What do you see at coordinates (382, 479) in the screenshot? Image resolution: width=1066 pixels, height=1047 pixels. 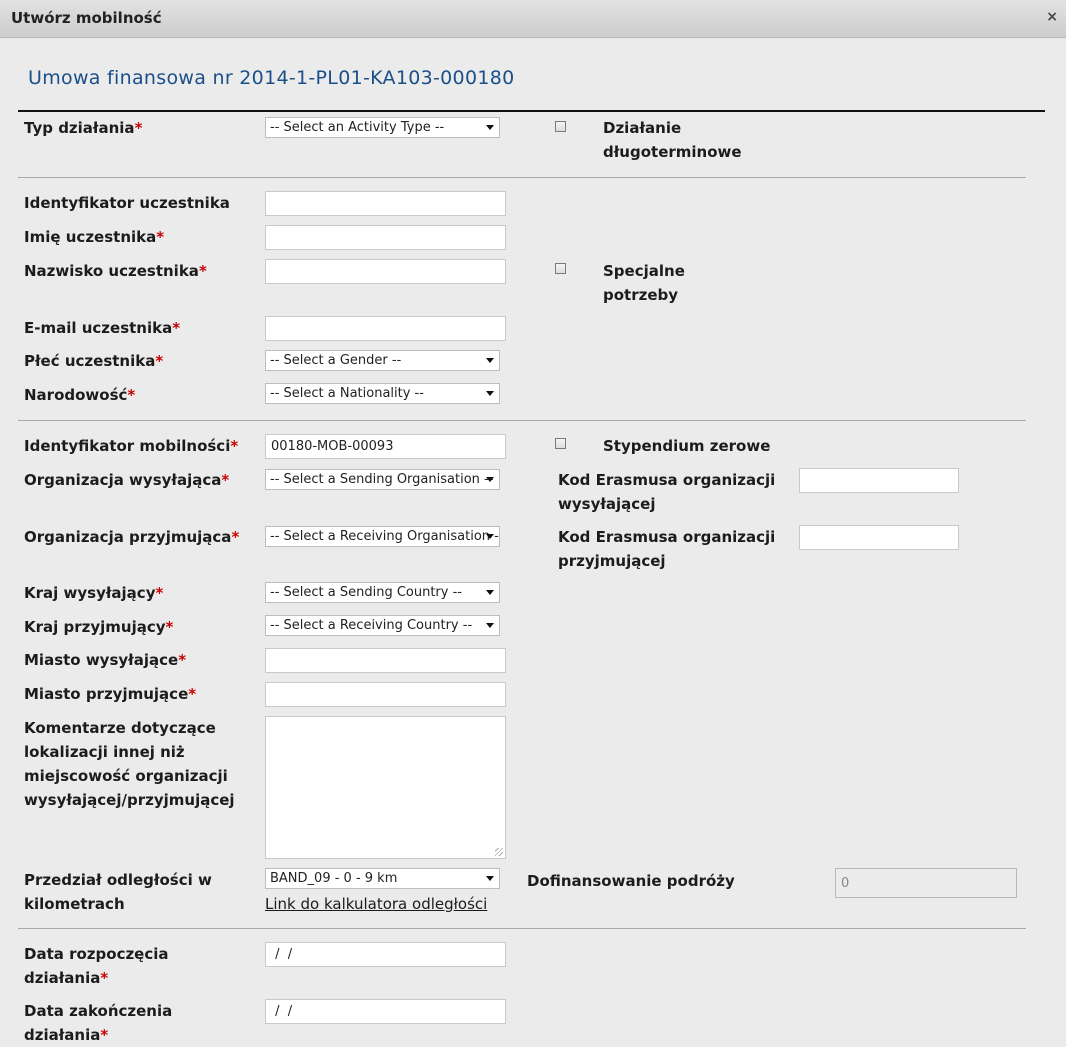 I see `sending-org-select: -- Select a Sending Organisation --` at bounding box center [382, 479].